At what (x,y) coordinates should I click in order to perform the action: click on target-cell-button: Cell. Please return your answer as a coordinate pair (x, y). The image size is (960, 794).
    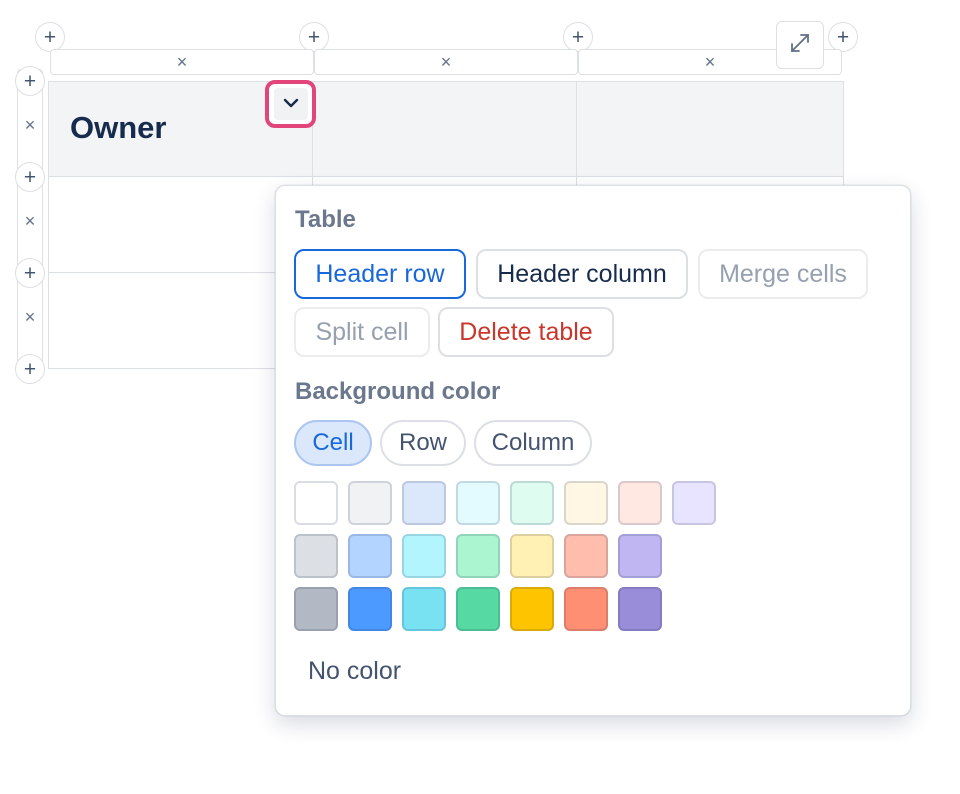
    Looking at the image, I should click on (333, 443).